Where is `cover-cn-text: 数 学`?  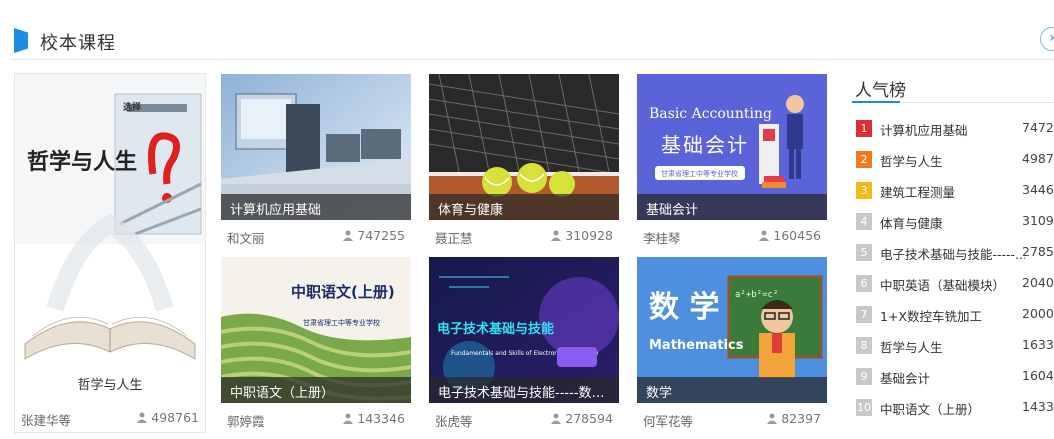 cover-cn-text: 数 学 is located at coordinates (684, 307).